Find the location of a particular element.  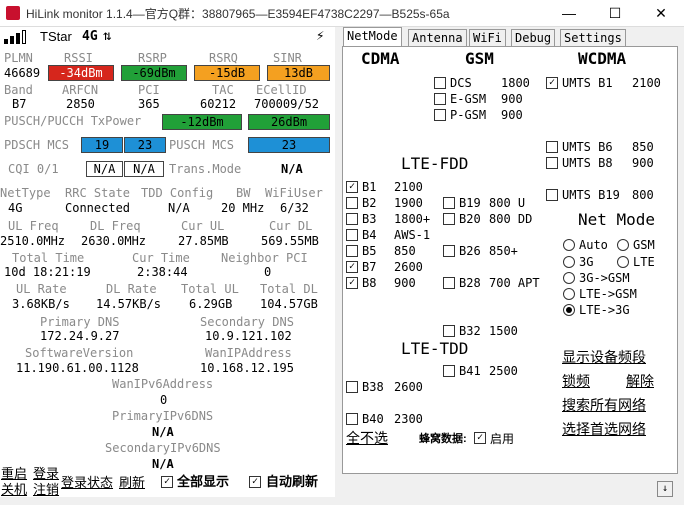

lte-b4-checkbox is located at coordinates (352, 235).